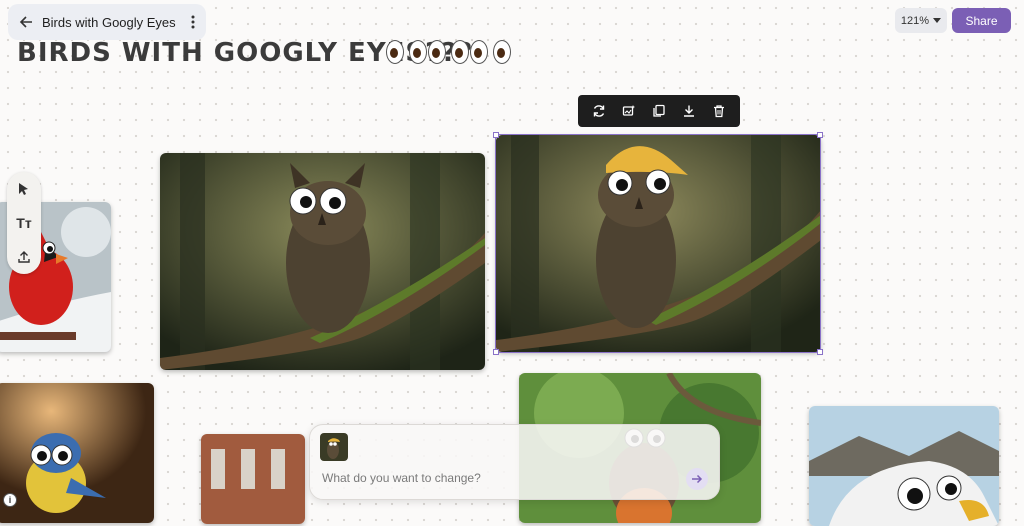  I want to click on eagle-image-card, so click(904, 466).